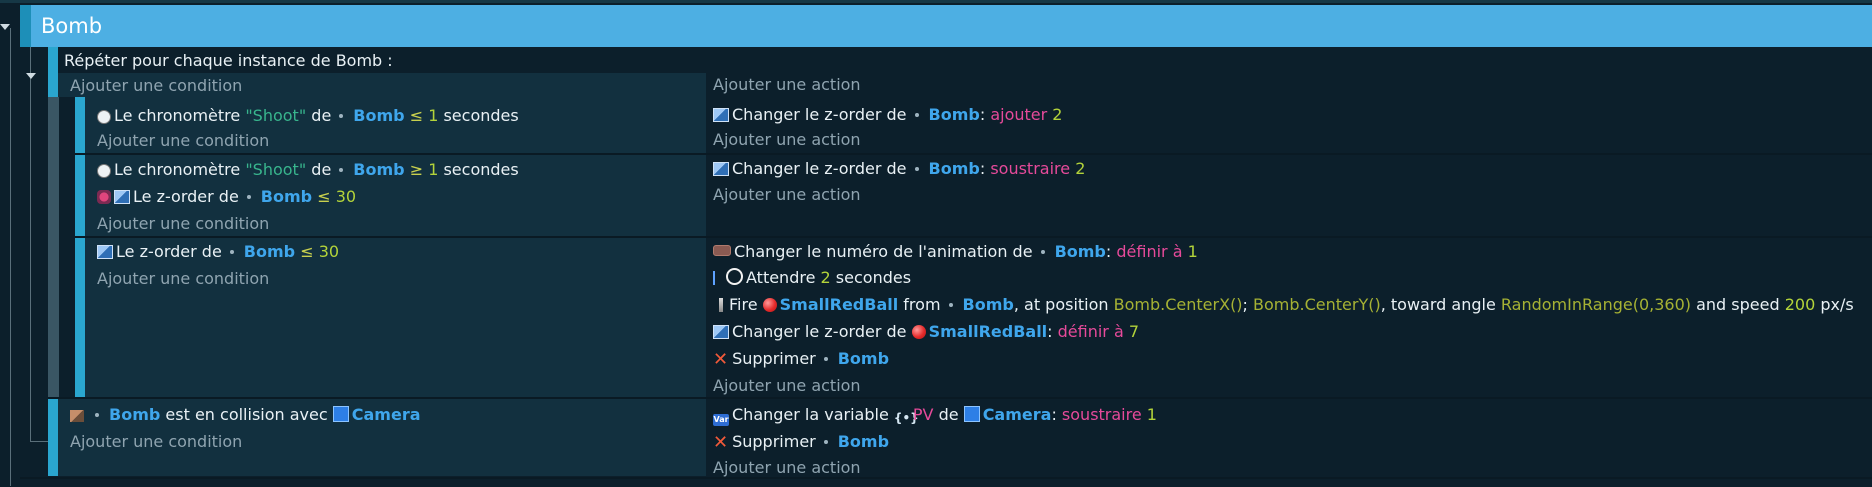  I want to click on action-row: Changer le z-order de Bomb: ajouter 2, so click(887, 115).